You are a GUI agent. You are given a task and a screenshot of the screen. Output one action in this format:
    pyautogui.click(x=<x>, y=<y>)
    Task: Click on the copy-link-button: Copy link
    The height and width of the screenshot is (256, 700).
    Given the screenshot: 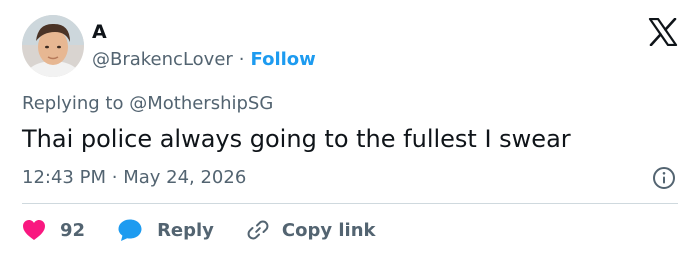 What is the action you would take?
    pyautogui.click(x=311, y=230)
    